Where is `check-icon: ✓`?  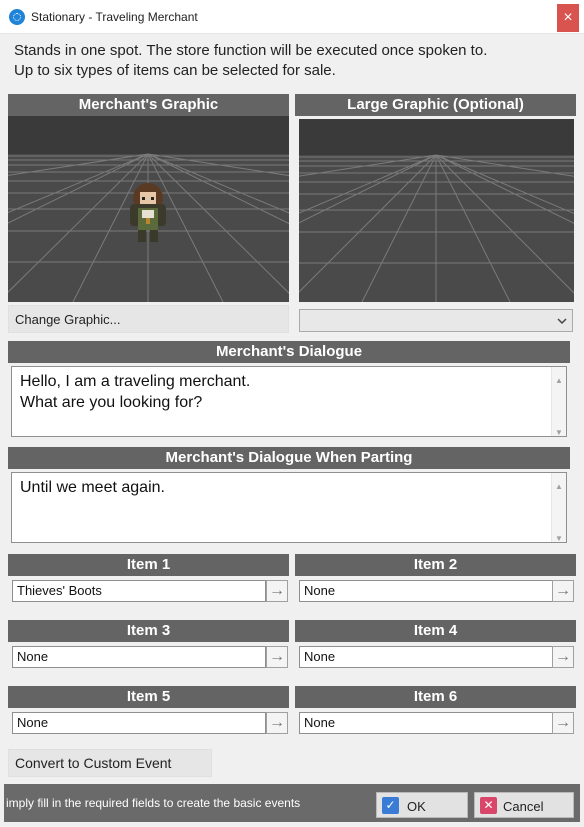 check-icon: ✓ is located at coordinates (390, 805).